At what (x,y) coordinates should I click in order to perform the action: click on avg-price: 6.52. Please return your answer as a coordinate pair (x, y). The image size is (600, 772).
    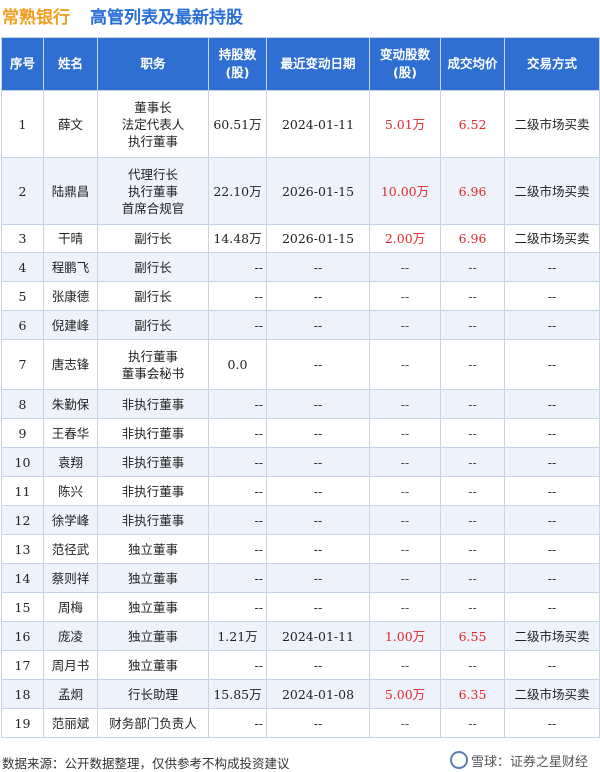
    Looking at the image, I should click on (472, 124).